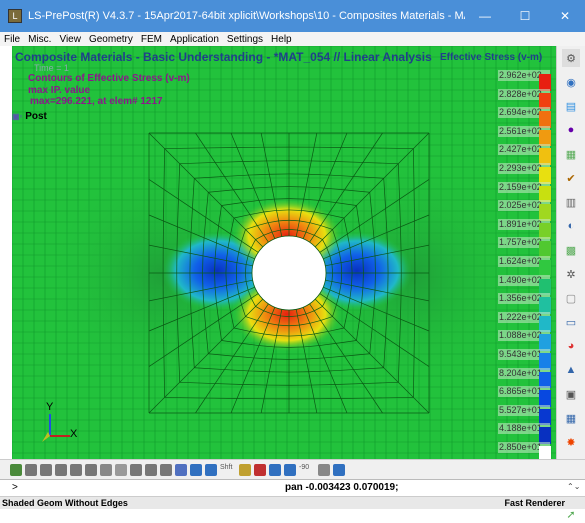 The width and height of the screenshot is (585, 523). I want to click on tool-icon-5: ▦, so click(571, 154).